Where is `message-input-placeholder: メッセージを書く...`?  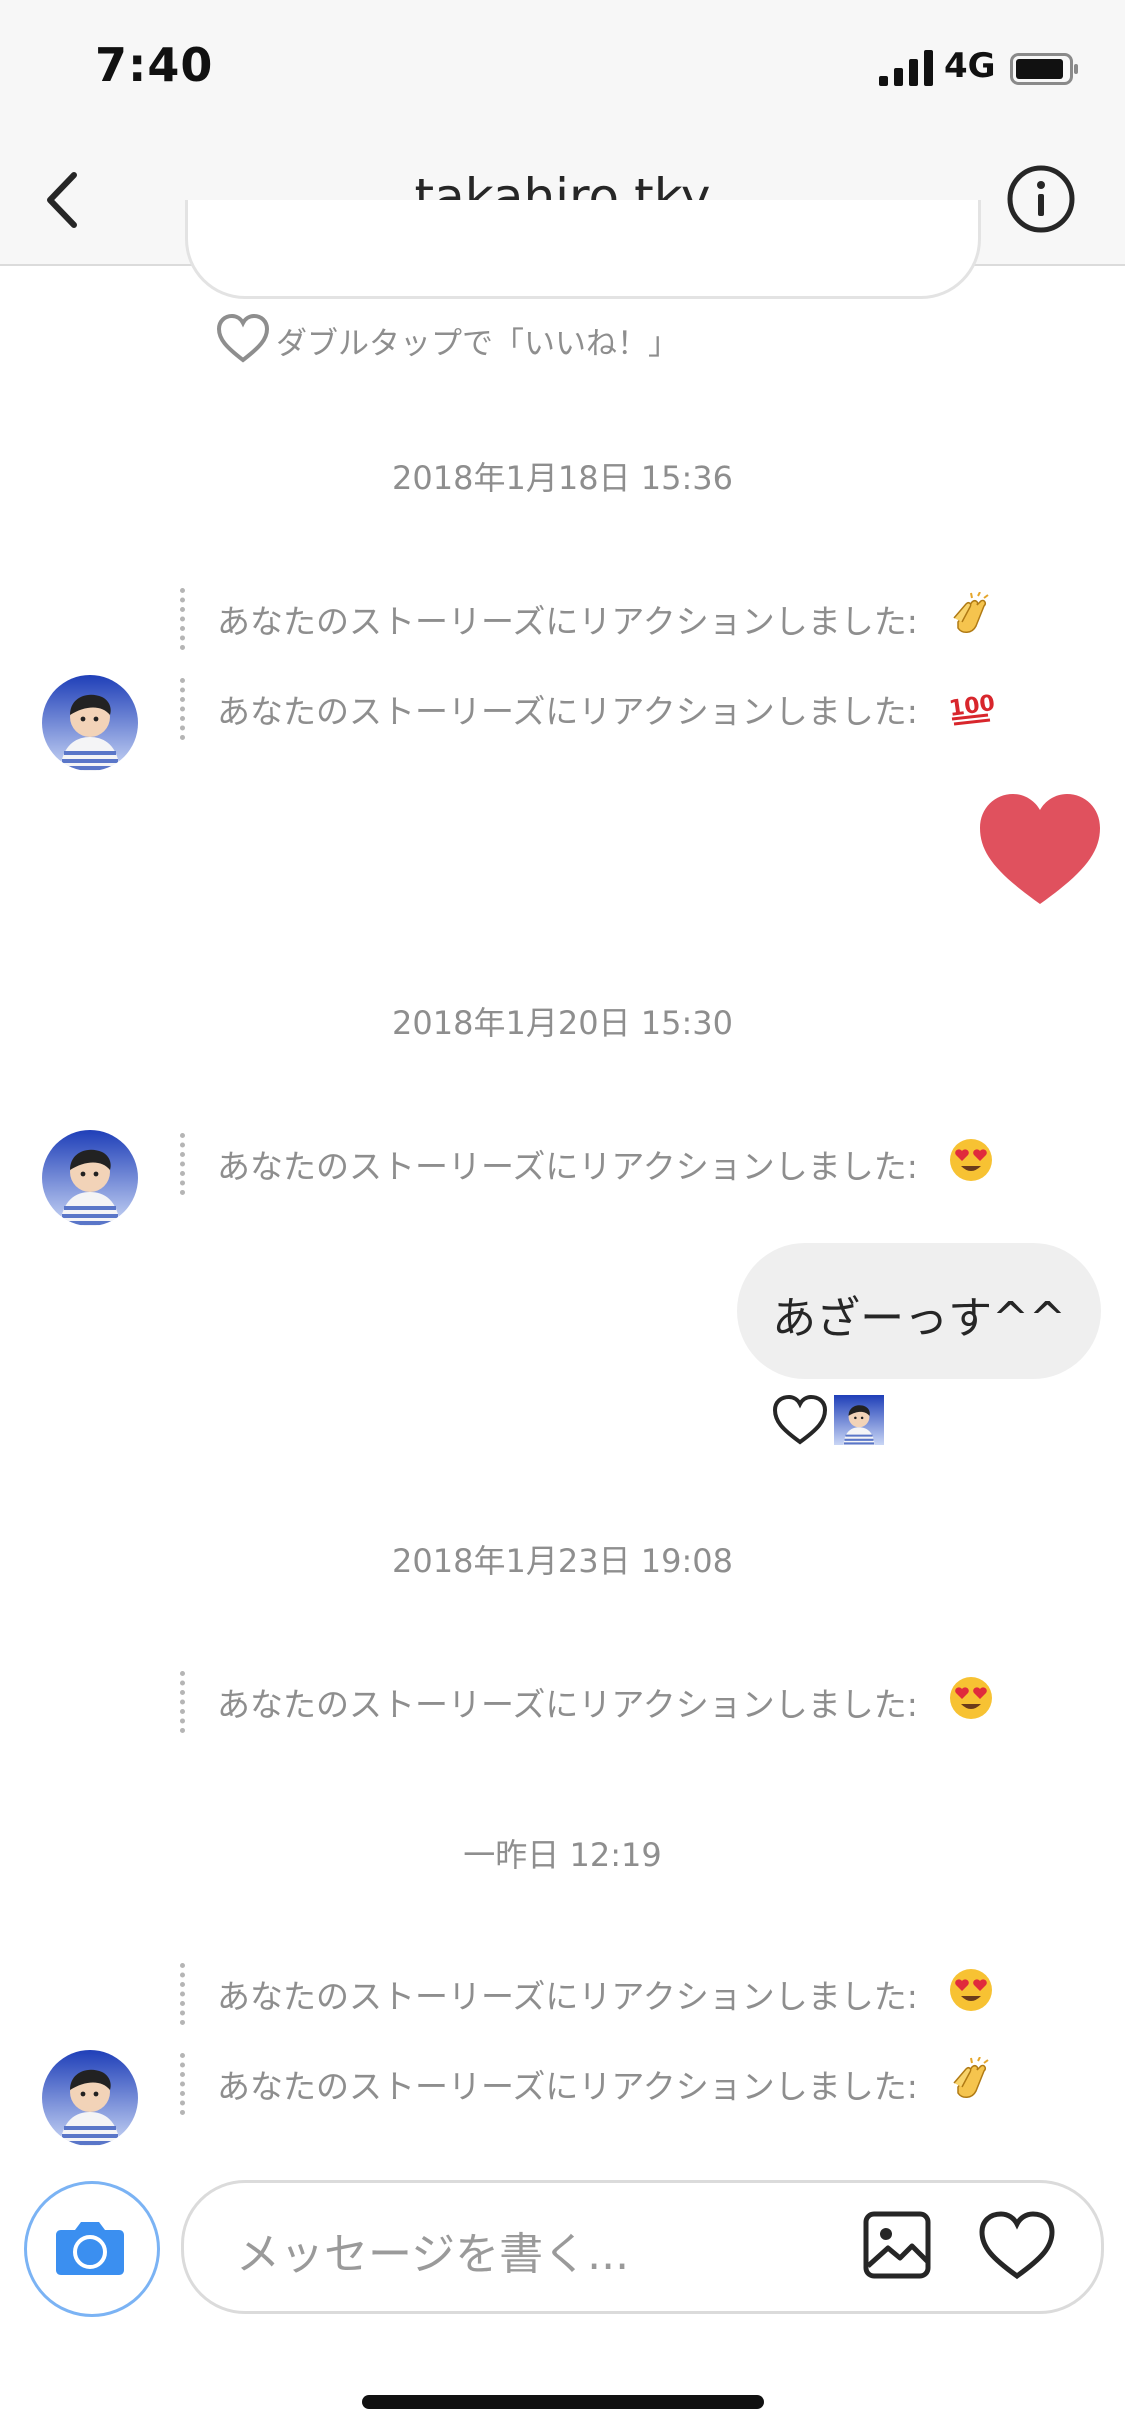 message-input-placeholder: メッセージを書く... is located at coordinates (432, 2250).